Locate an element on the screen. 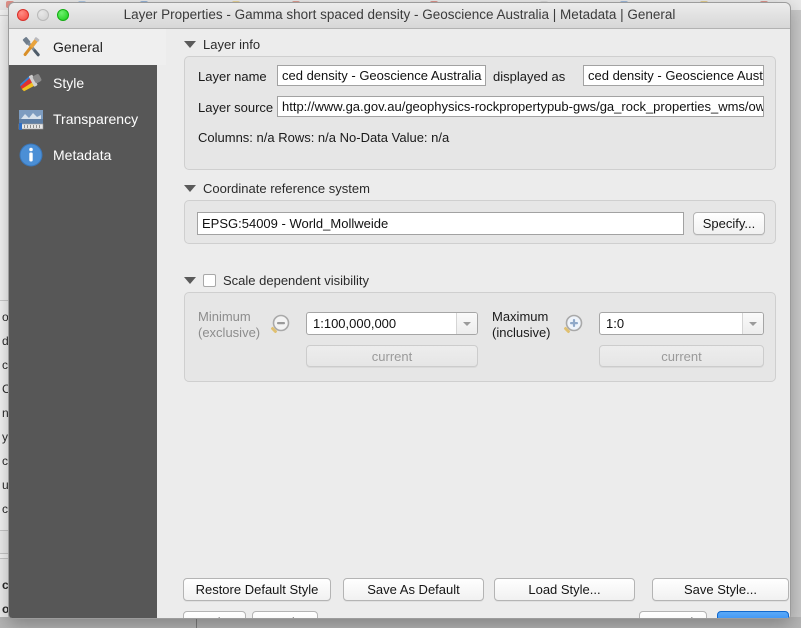 This screenshot has height=628, width=801. layer-info-title: Layer info is located at coordinates (232, 44).